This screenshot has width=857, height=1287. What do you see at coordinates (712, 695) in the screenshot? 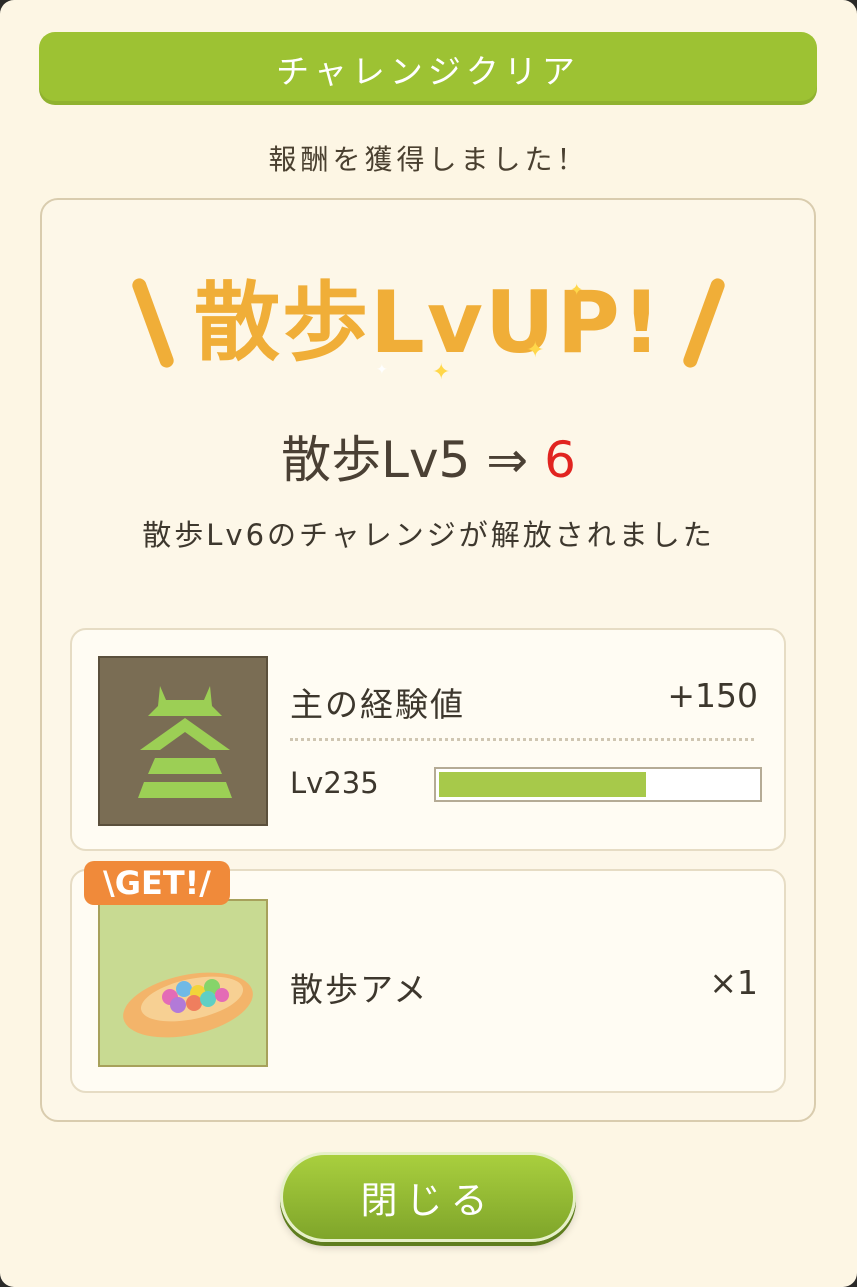
I see `exp-amount: +150` at bounding box center [712, 695].